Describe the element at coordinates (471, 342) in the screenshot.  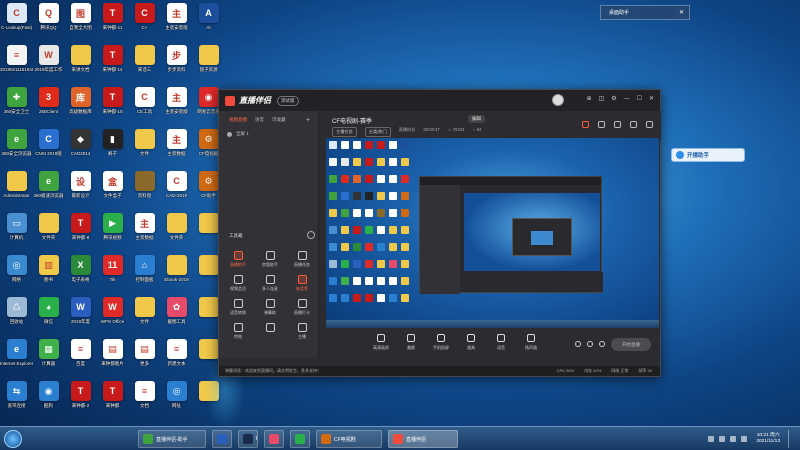
I see `bottom-tool: 道具` at that location.